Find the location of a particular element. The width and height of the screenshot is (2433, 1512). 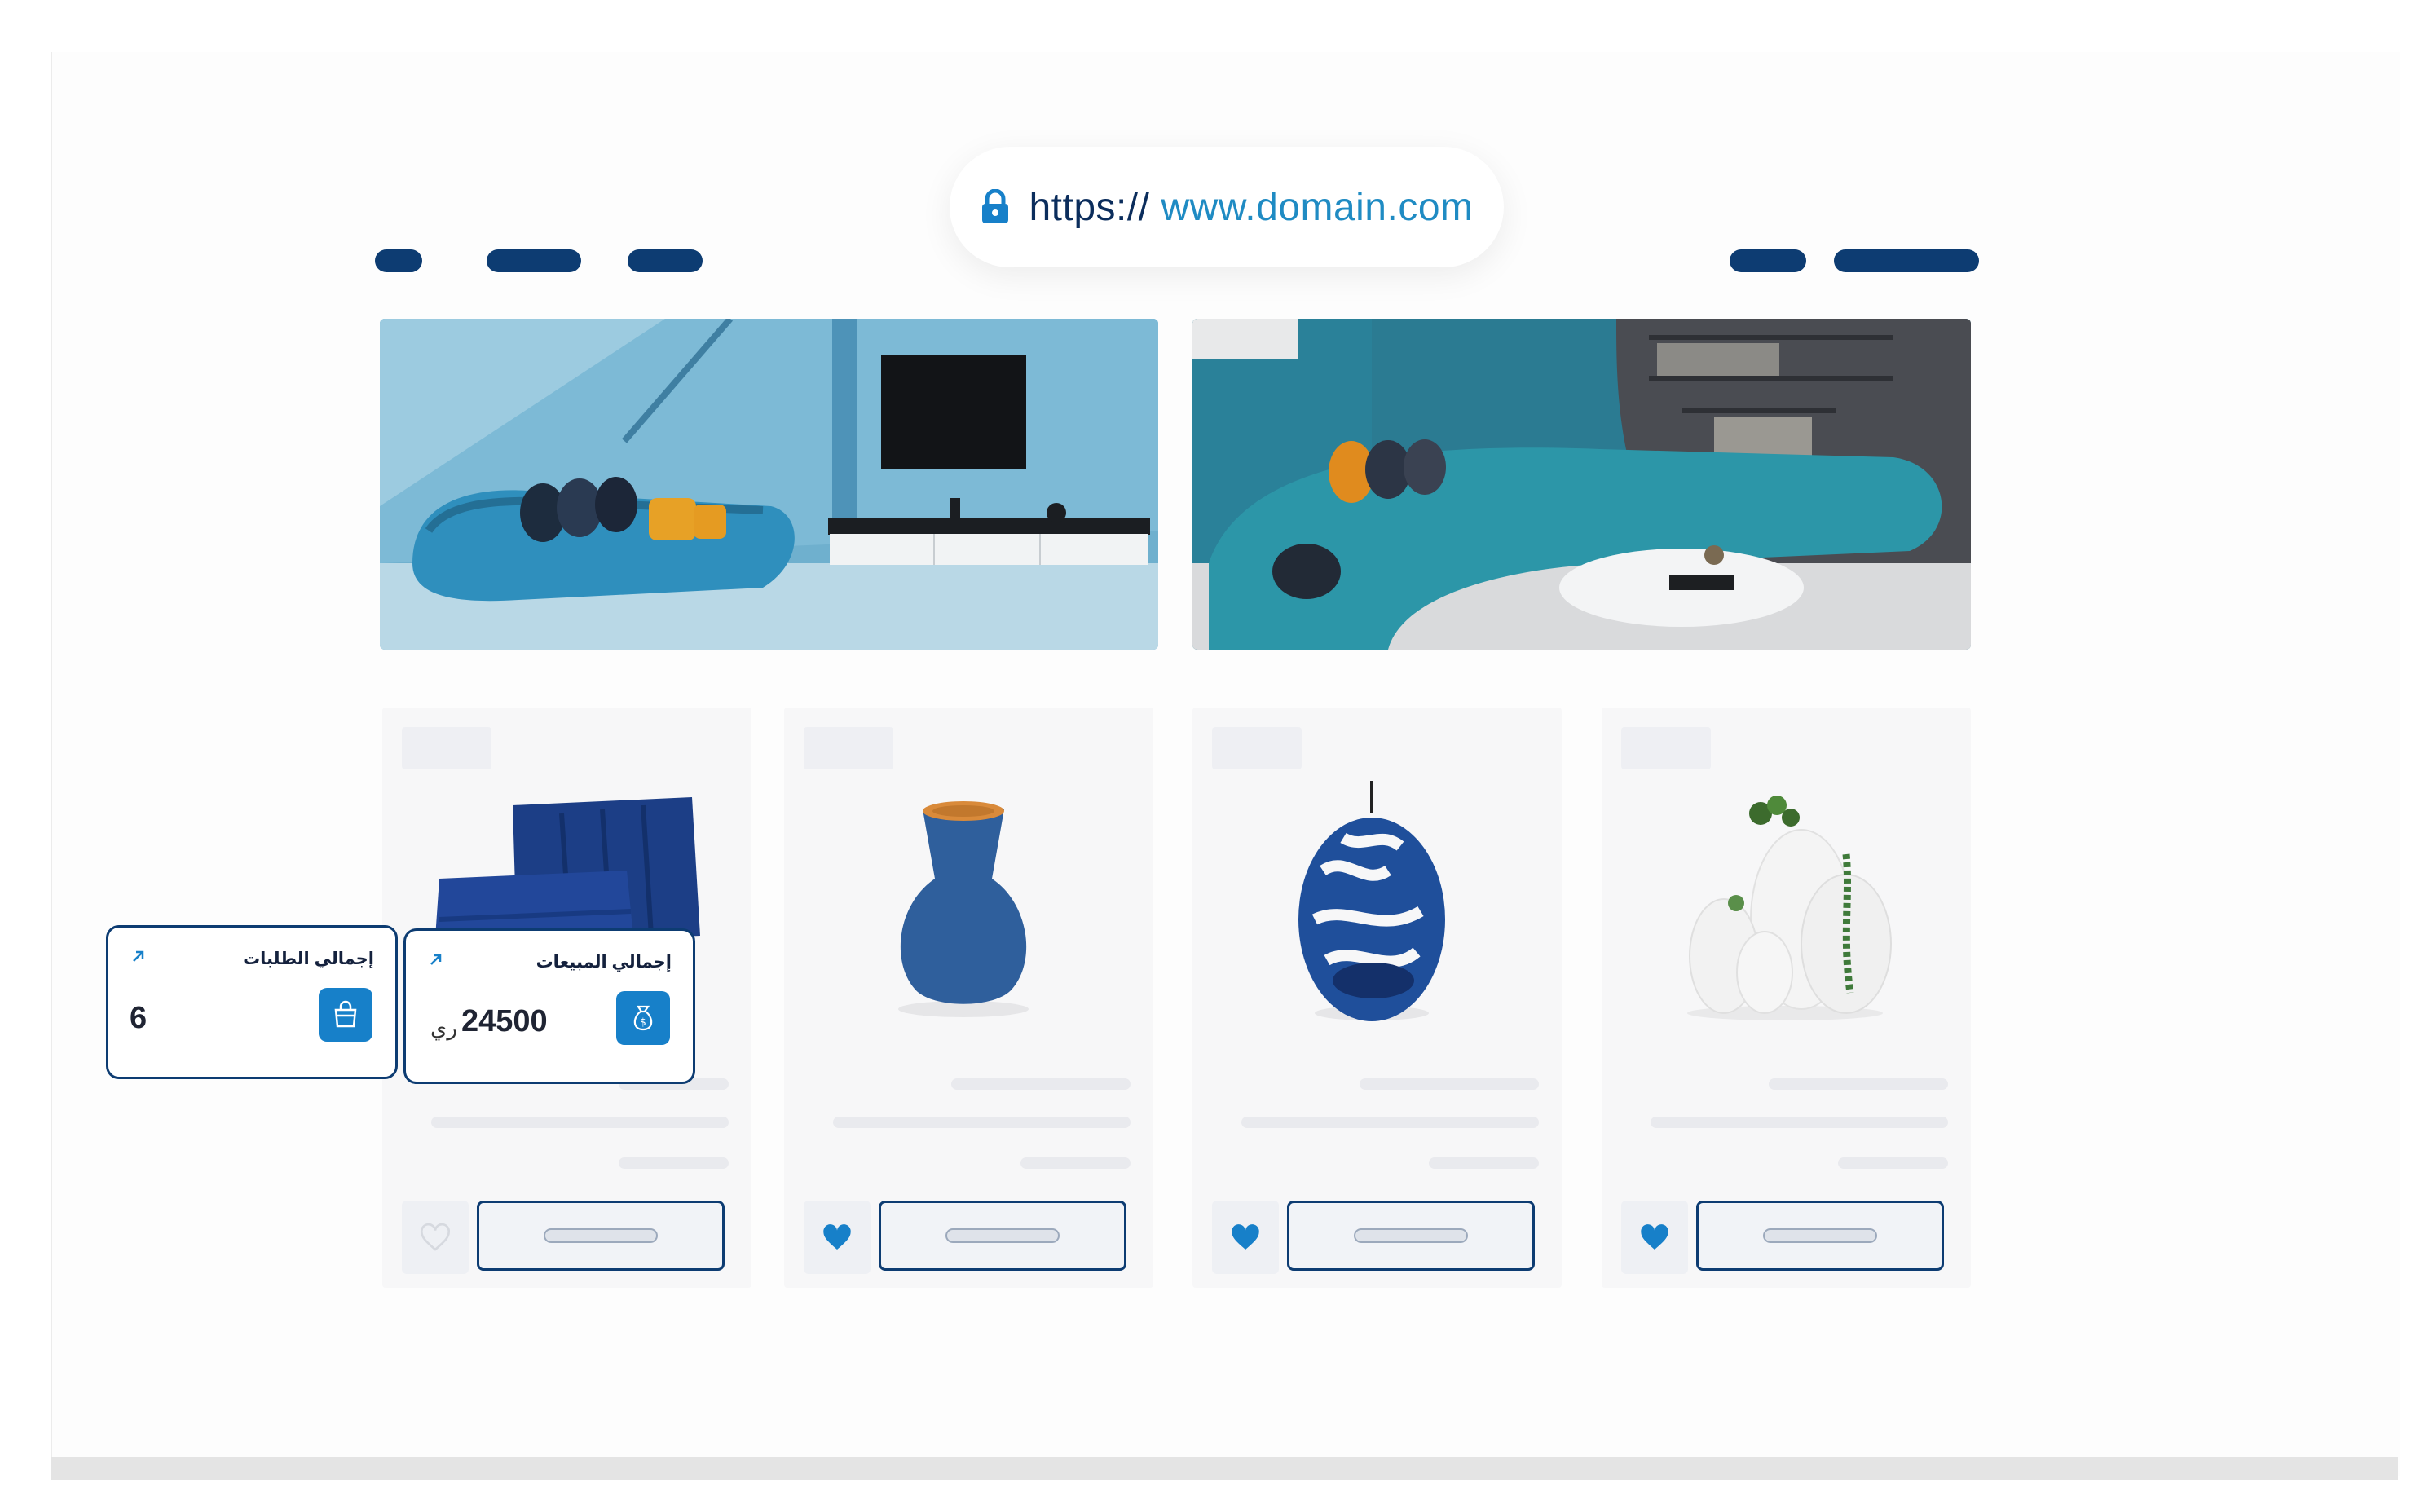

url-host: www.domain.com is located at coordinates (1311, 207).